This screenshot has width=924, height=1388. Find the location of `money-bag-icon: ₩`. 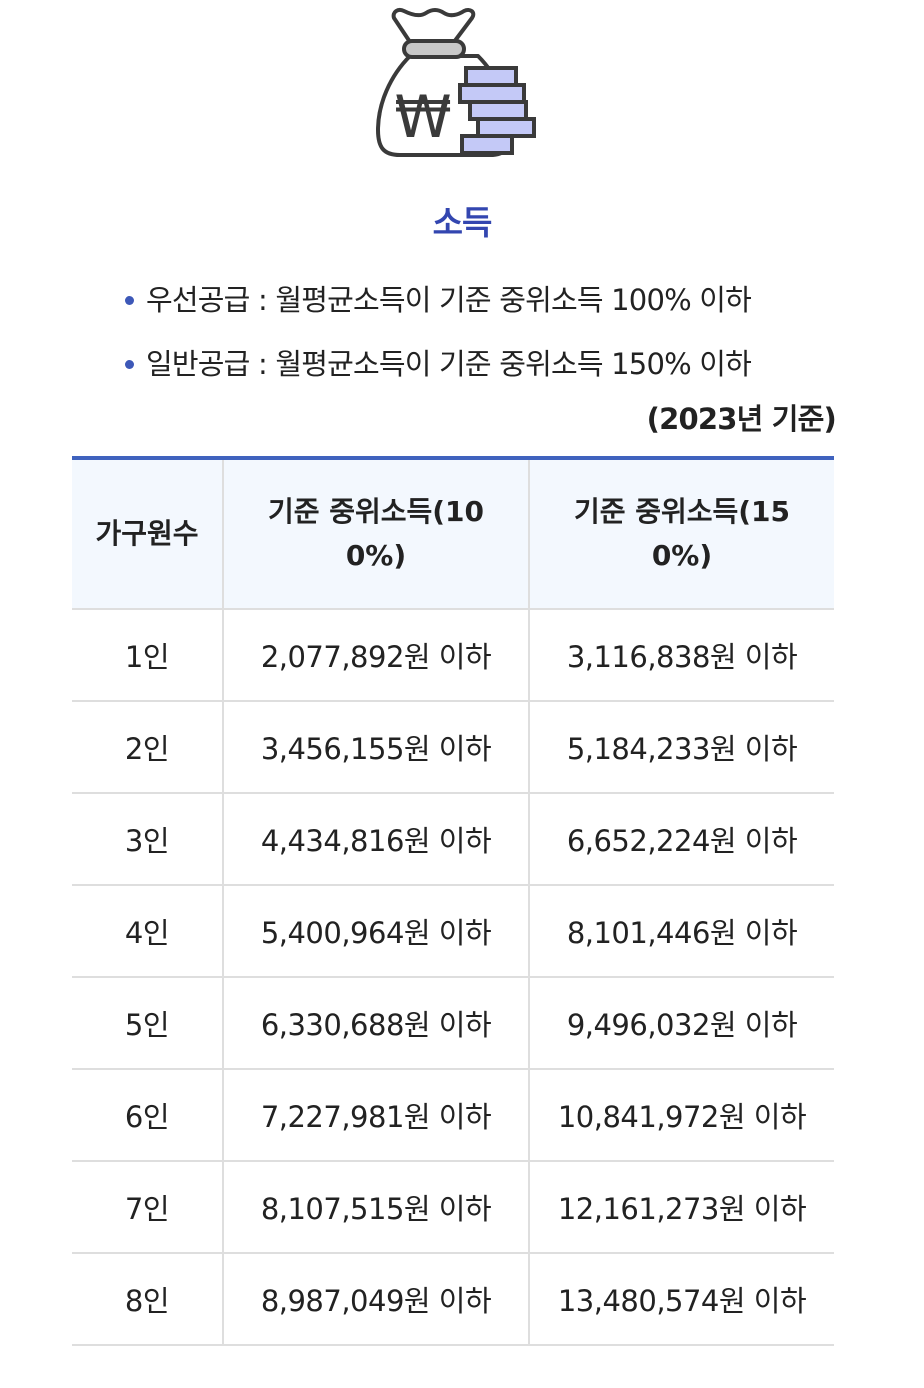

money-bag-icon: ₩ is located at coordinates (455, 83).